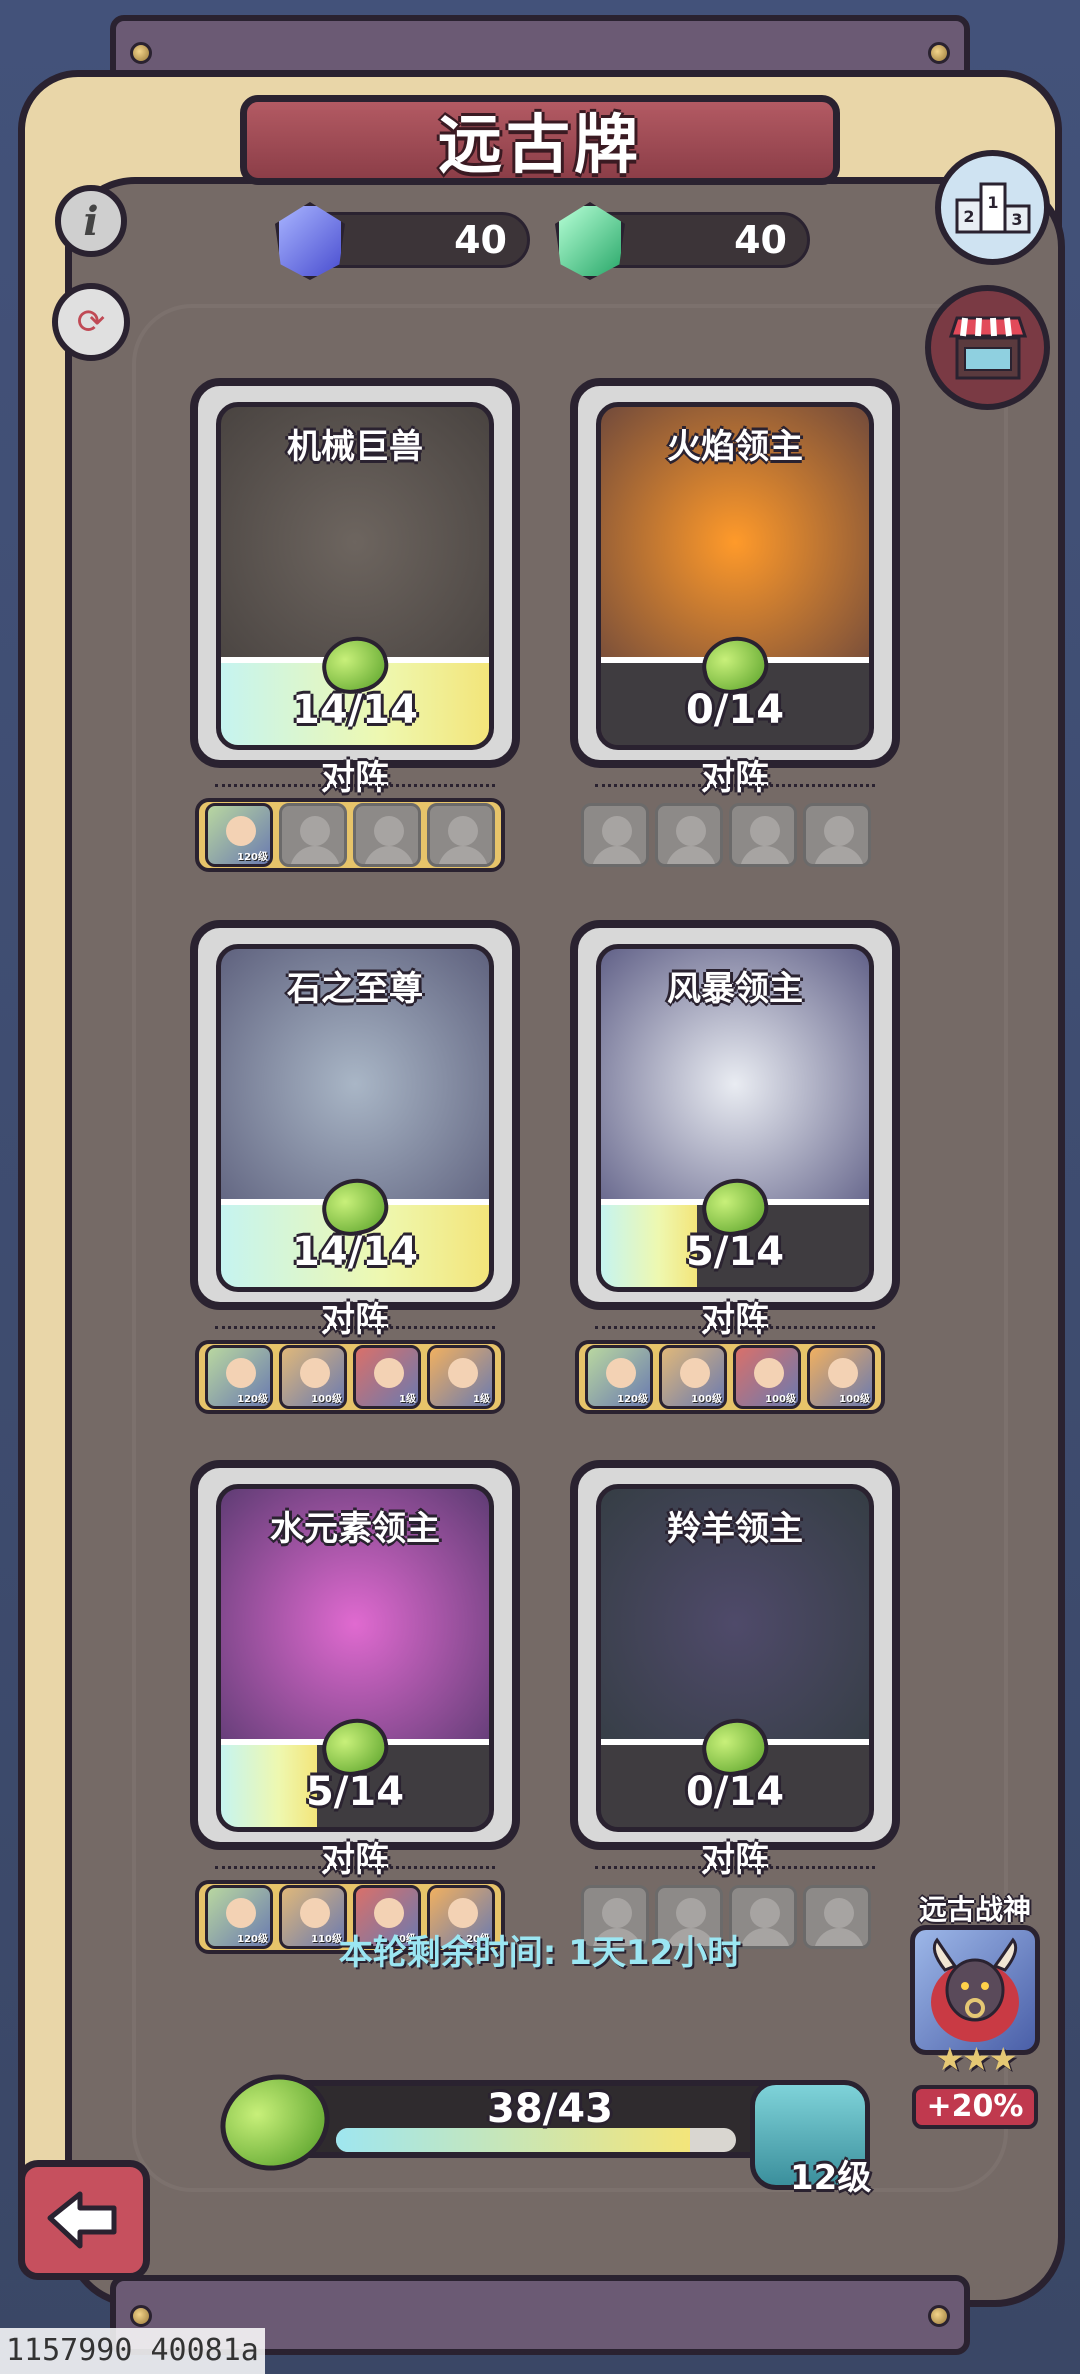  I want to click on card-artwork: 石之至尊 14/14, so click(355, 1118).